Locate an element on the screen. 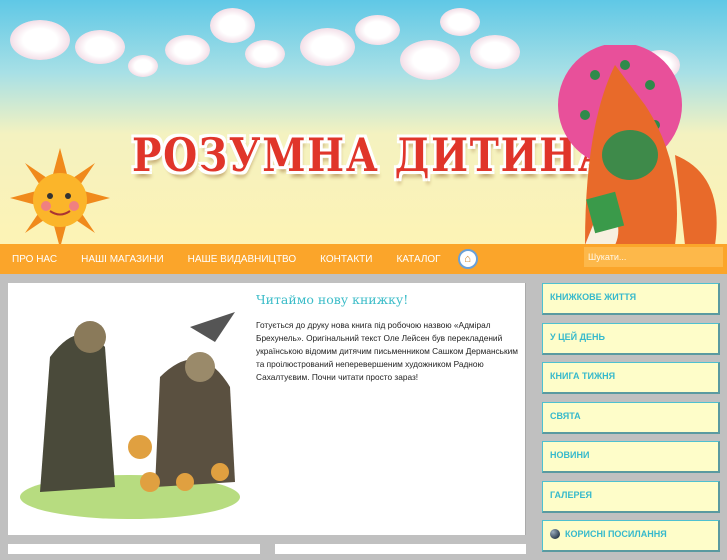 This screenshot has width=727, height=560. bottom-panel-left is located at coordinates (134, 549).